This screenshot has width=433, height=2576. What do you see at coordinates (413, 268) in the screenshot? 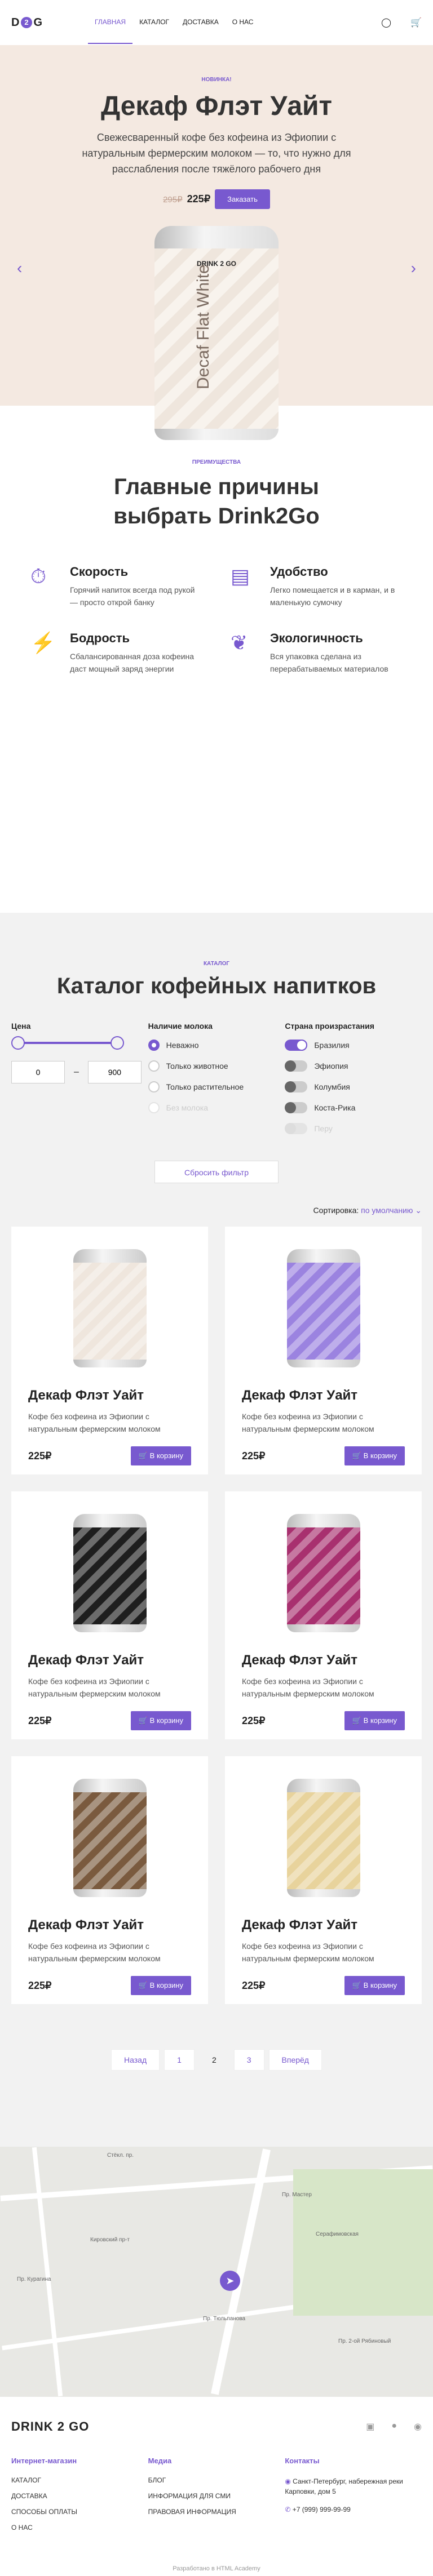
I see `next-slide-arrow-icon: ›` at bounding box center [413, 268].